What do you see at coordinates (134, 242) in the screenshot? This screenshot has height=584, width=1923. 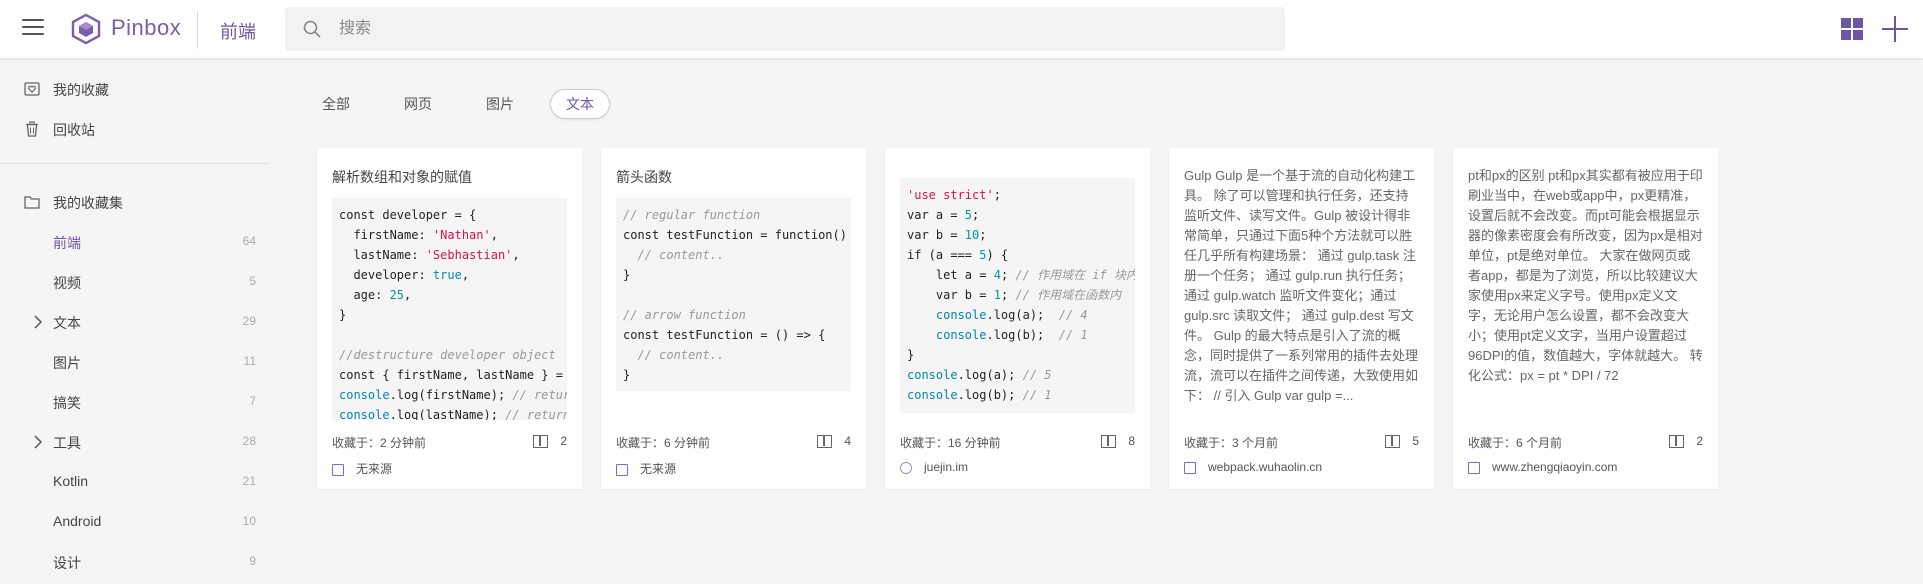 I see `sidebar-folder-frontend: 前端 64` at bounding box center [134, 242].